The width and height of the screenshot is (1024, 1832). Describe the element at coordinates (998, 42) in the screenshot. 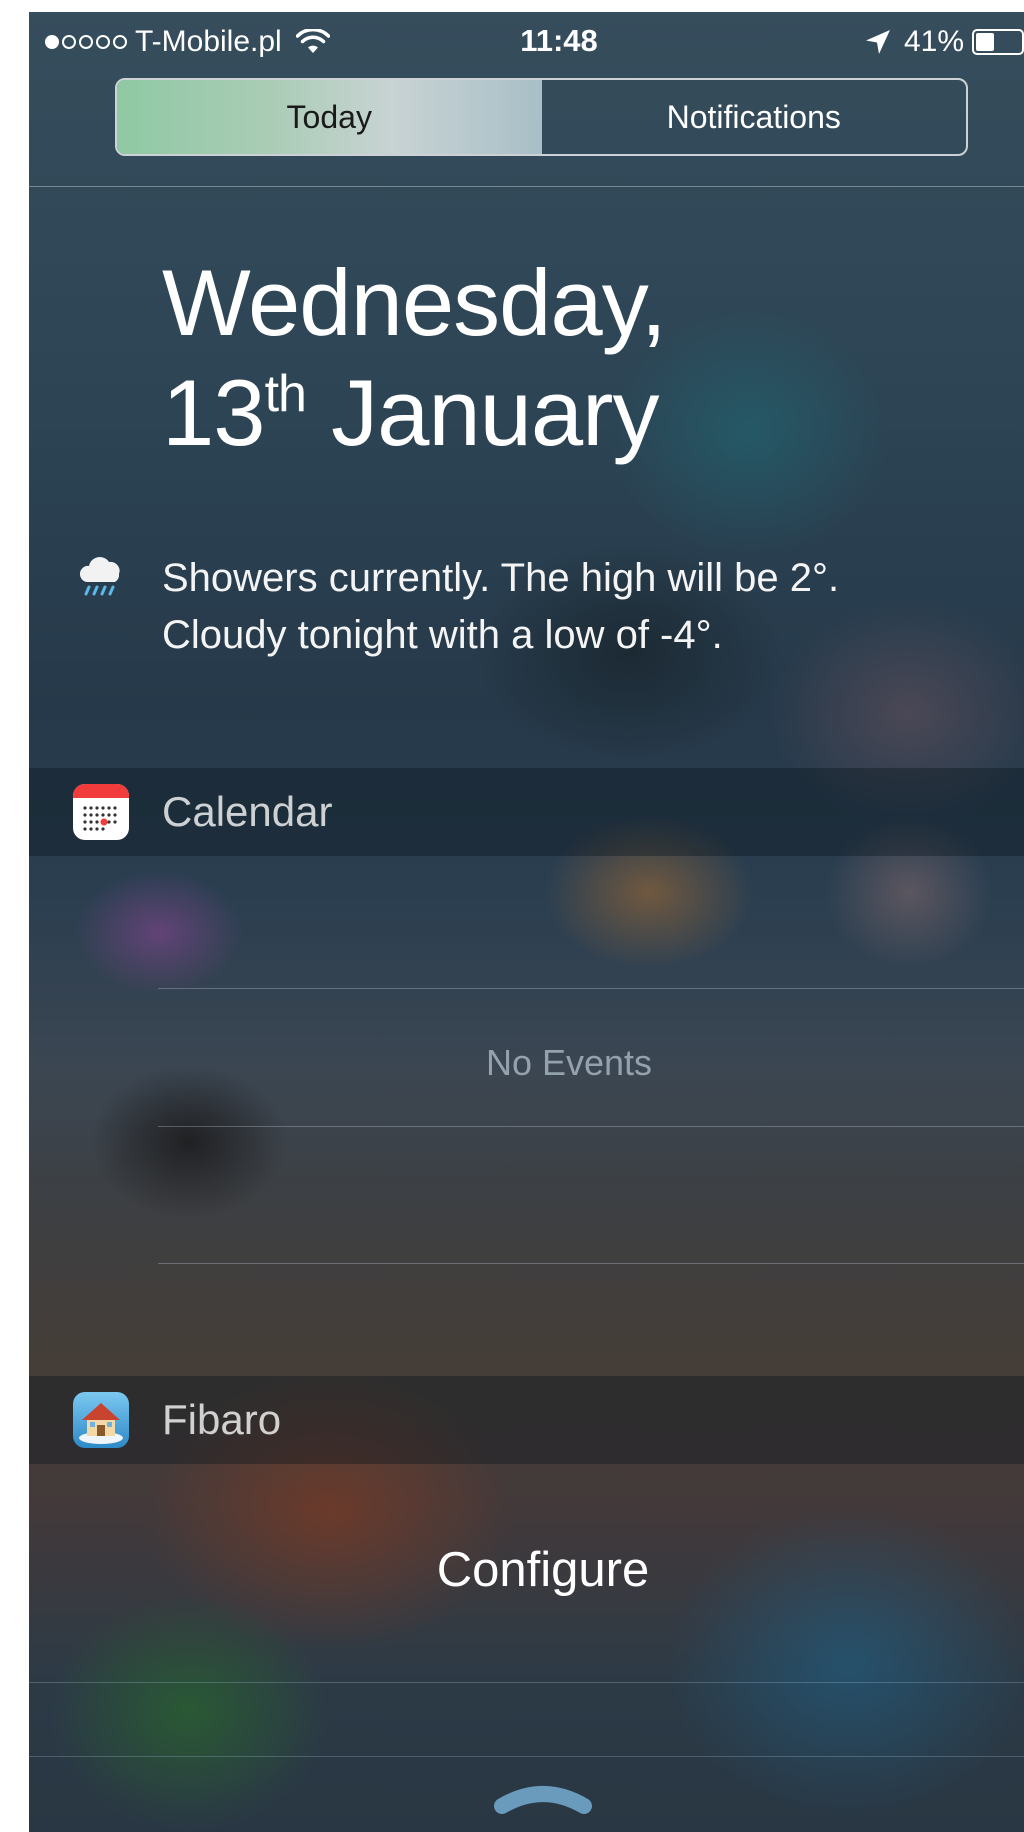

I see `battery-icon` at that location.